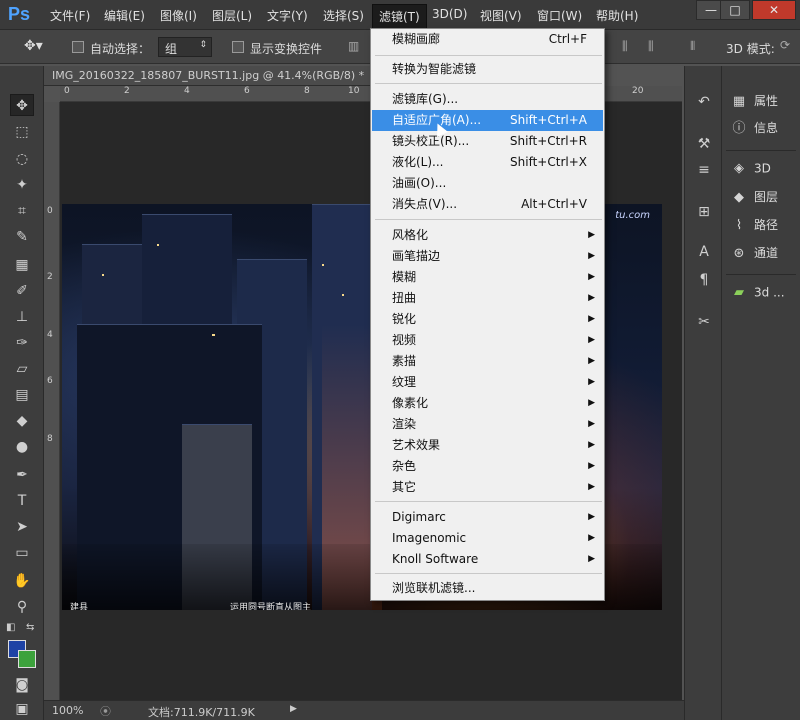 This screenshot has height=720, width=800. What do you see at coordinates (22, 607) in the screenshot?
I see `zoom-tool-icon: ⚲` at bounding box center [22, 607].